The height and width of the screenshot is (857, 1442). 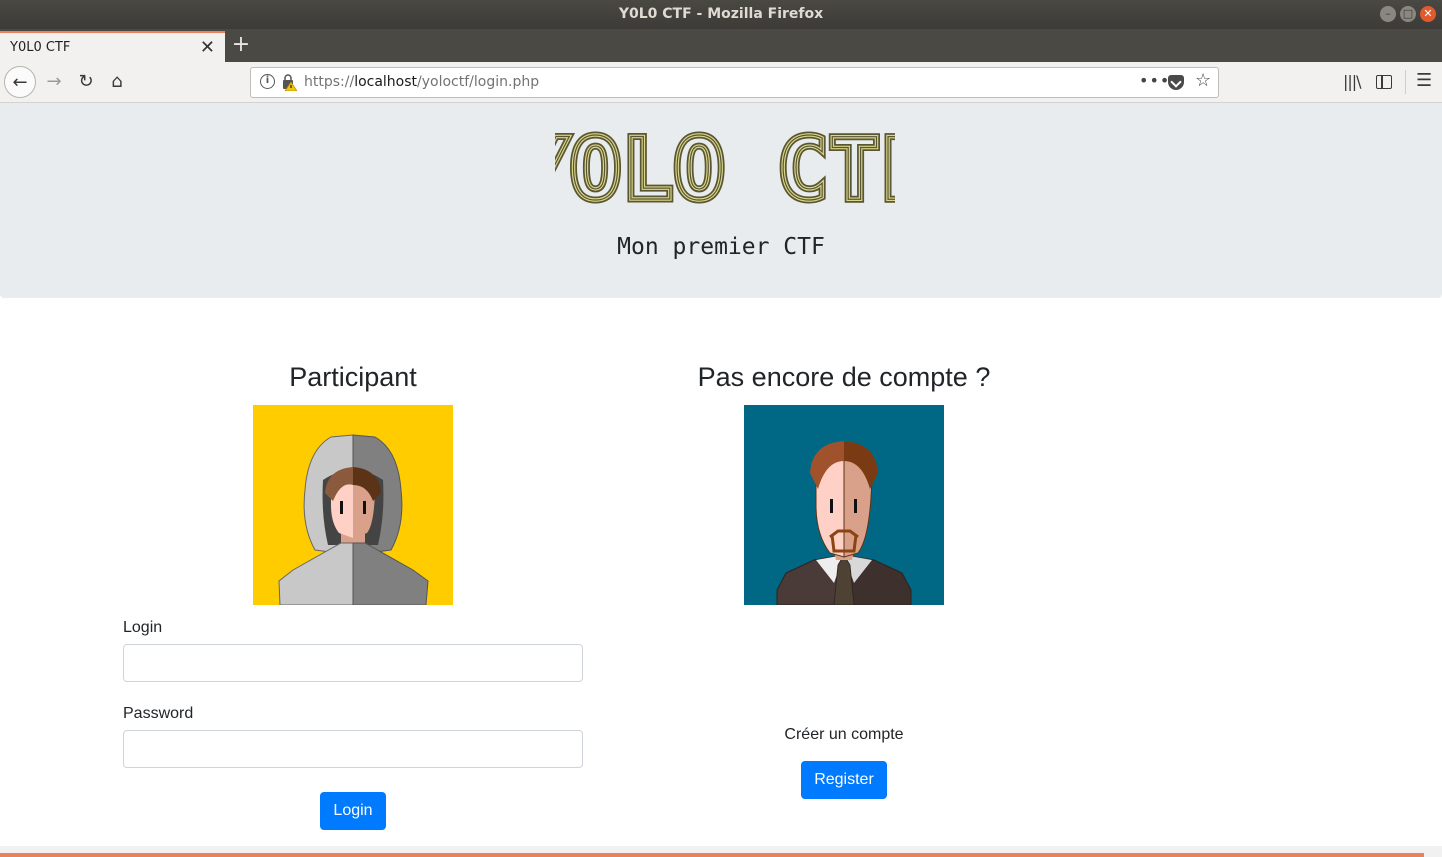 What do you see at coordinates (1424, 80) in the screenshot?
I see `hamburger-menu-icon: ☰` at bounding box center [1424, 80].